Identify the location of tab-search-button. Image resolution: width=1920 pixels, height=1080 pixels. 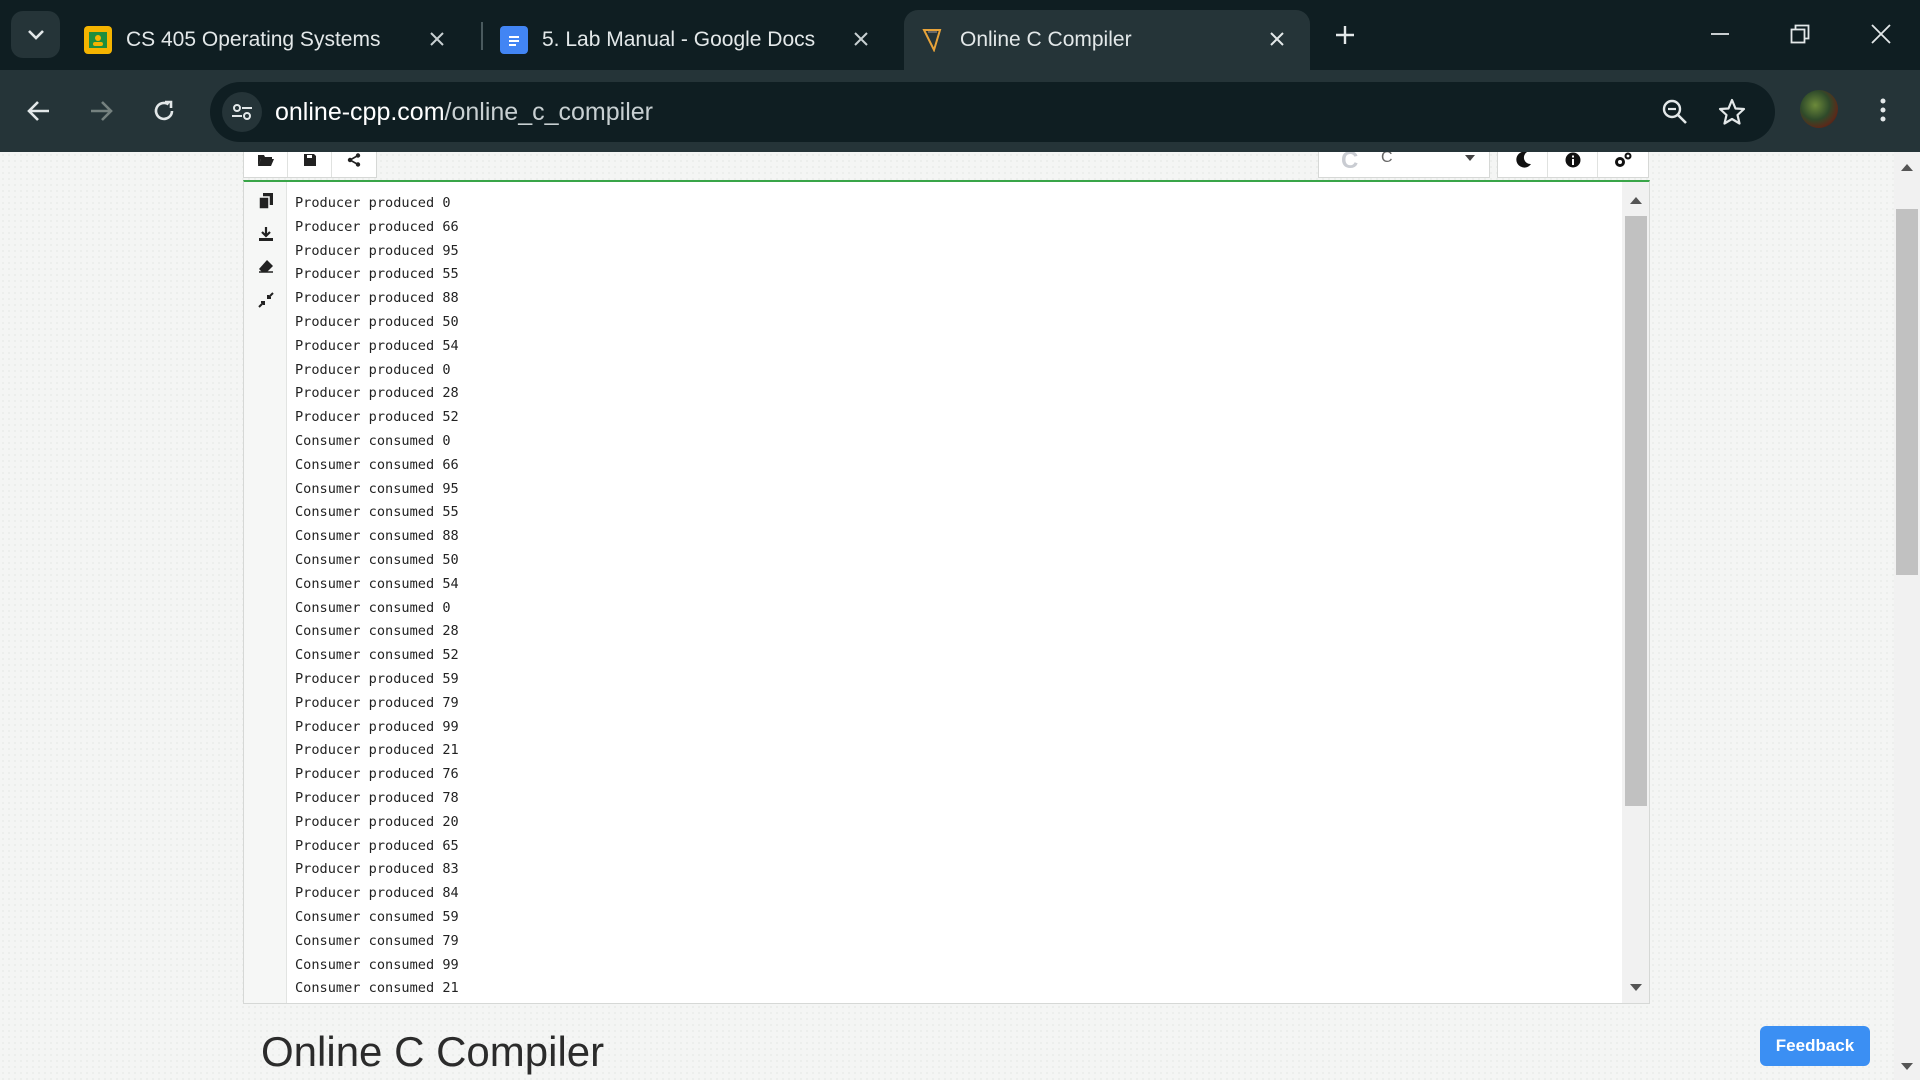
(35, 34).